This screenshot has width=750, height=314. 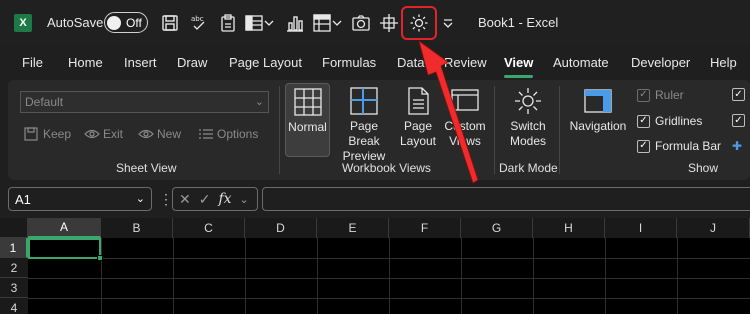 What do you see at coordinates (581, 62) in the screenshot?
I see `tab-automate: Automate` at bounding box center [581, 62].